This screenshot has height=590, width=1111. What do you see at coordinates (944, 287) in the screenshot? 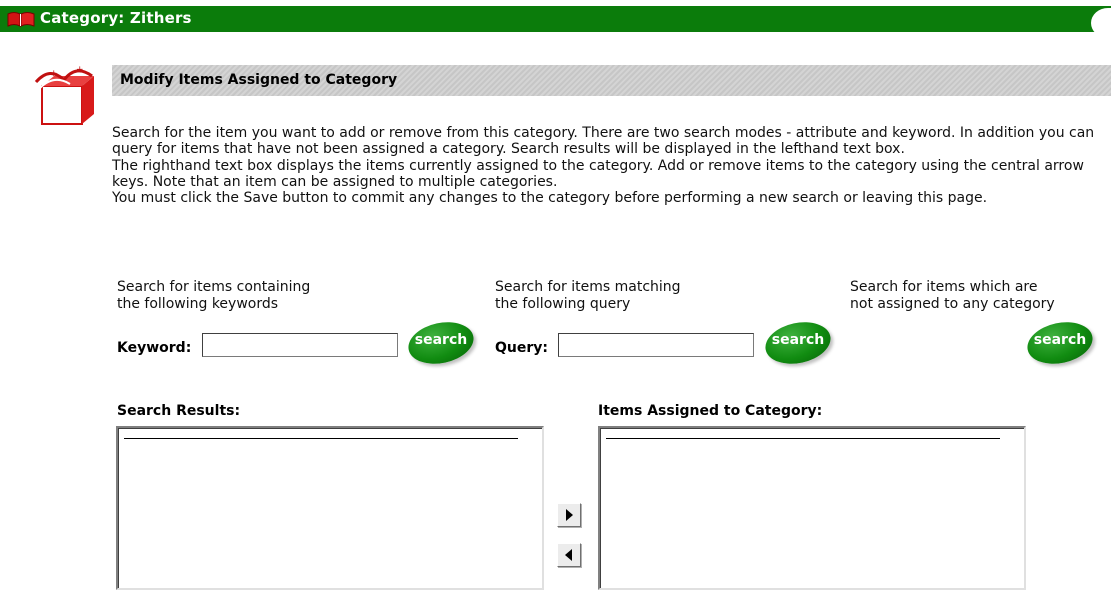
I see `unassigned-desc-line: Search for items which are` at bounding box center [944, 287].